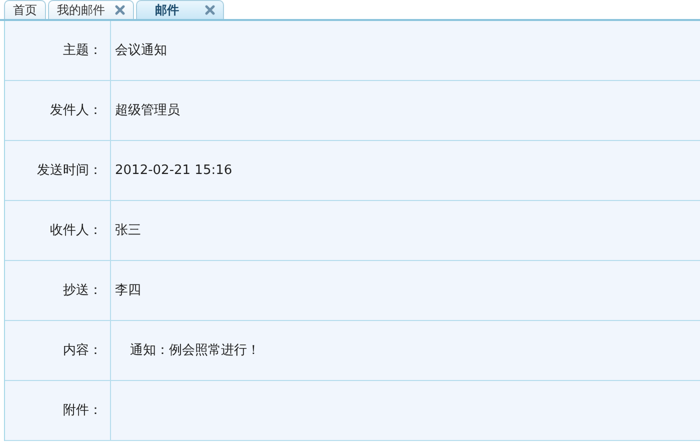 The width and height of the screenshot is (700, 447). What do you see at coordinates (195, 351) in the screenshot?
I see `message-body: 通知：例会照常进行！` at bounding box center [195, 351].